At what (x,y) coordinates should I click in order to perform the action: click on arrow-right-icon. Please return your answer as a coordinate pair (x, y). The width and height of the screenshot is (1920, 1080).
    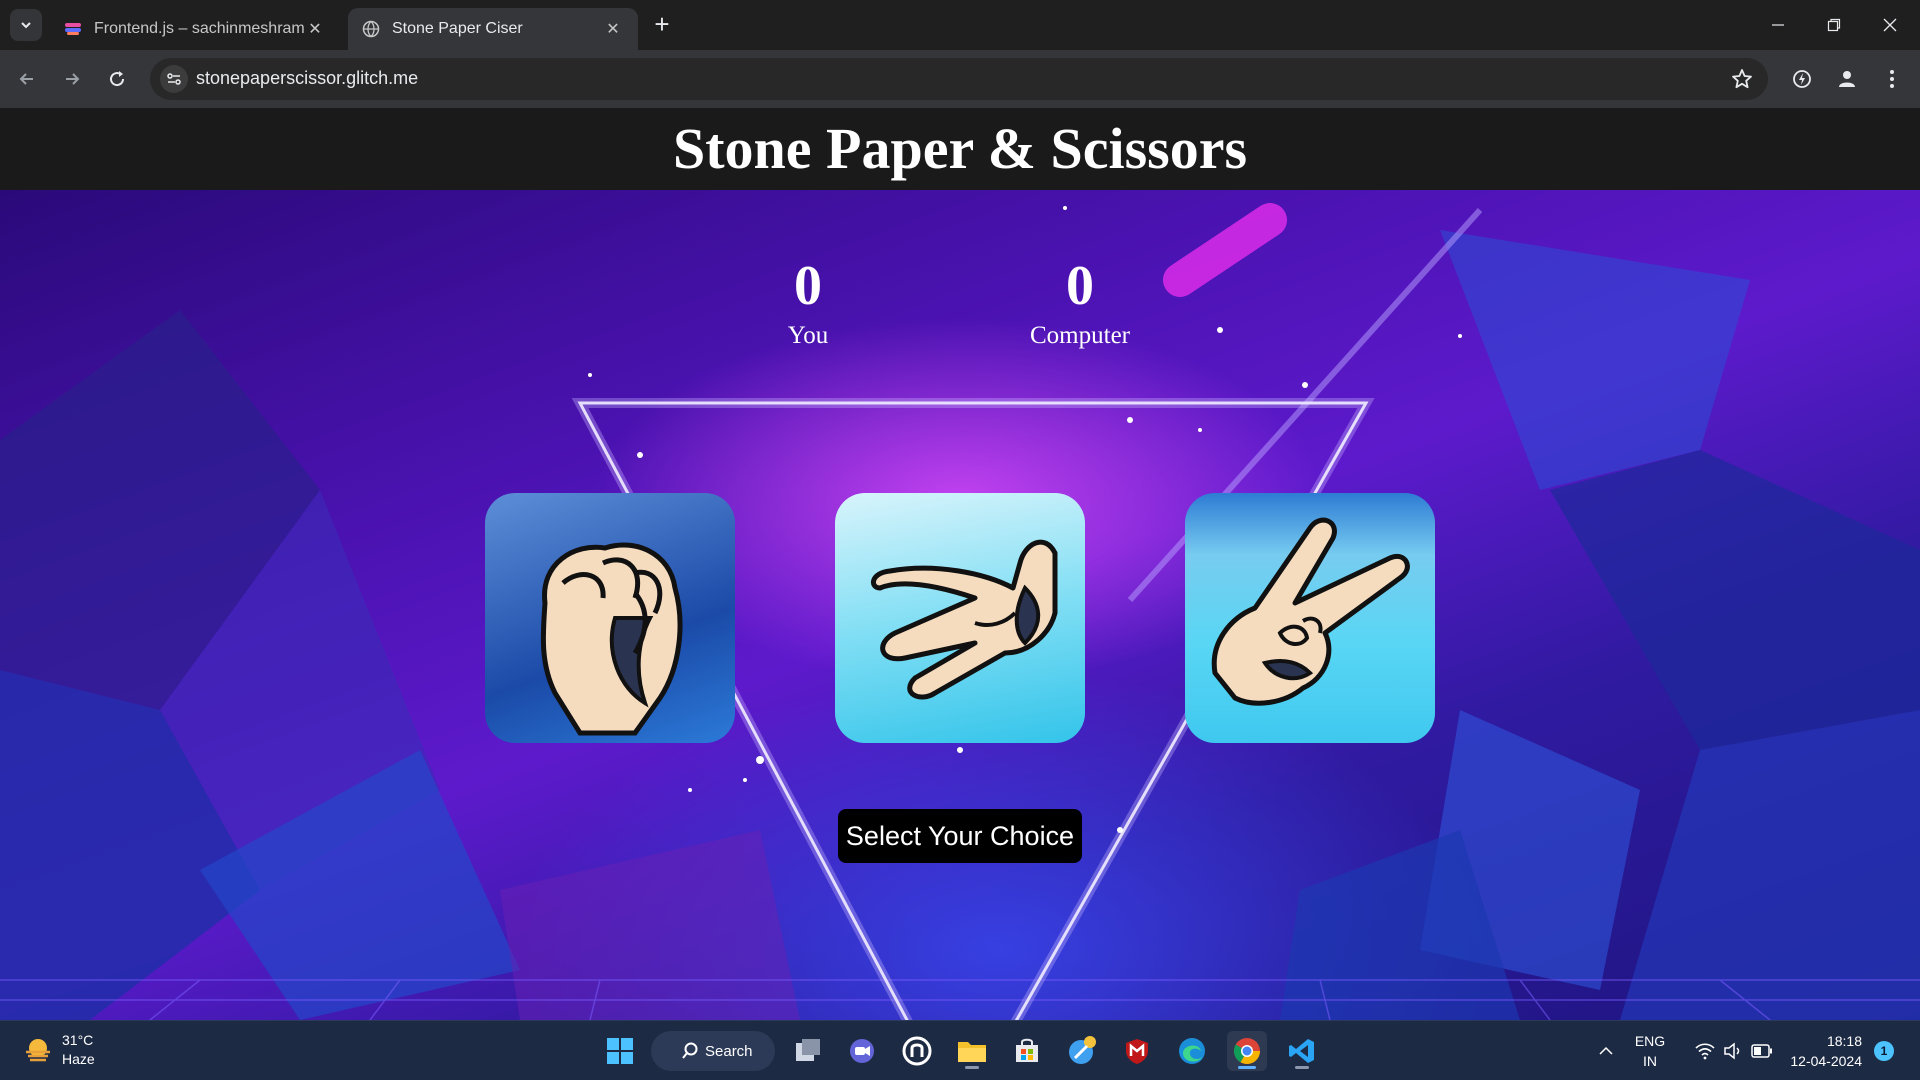
    Looking at the image, I should click on (73, 79).